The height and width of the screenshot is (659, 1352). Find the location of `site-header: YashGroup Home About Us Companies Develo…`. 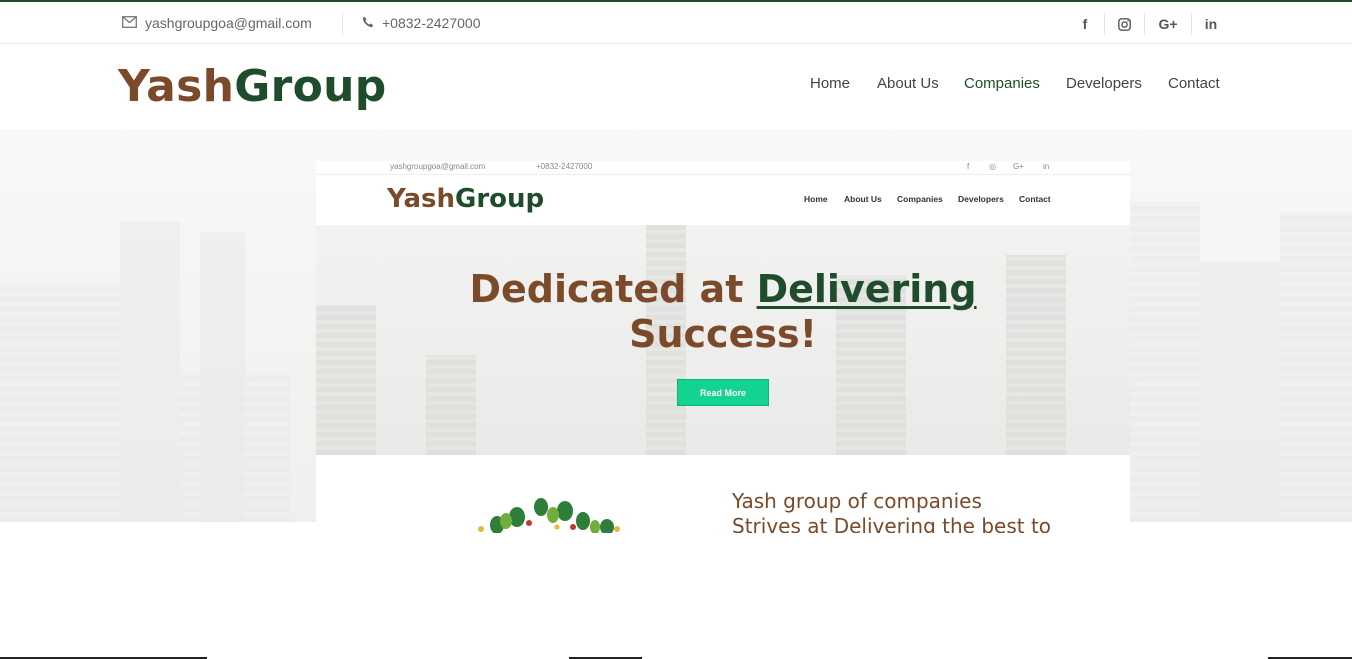

site-header: YashGroup Home About Us Companies Develo… is located at coordinates (676, 87).